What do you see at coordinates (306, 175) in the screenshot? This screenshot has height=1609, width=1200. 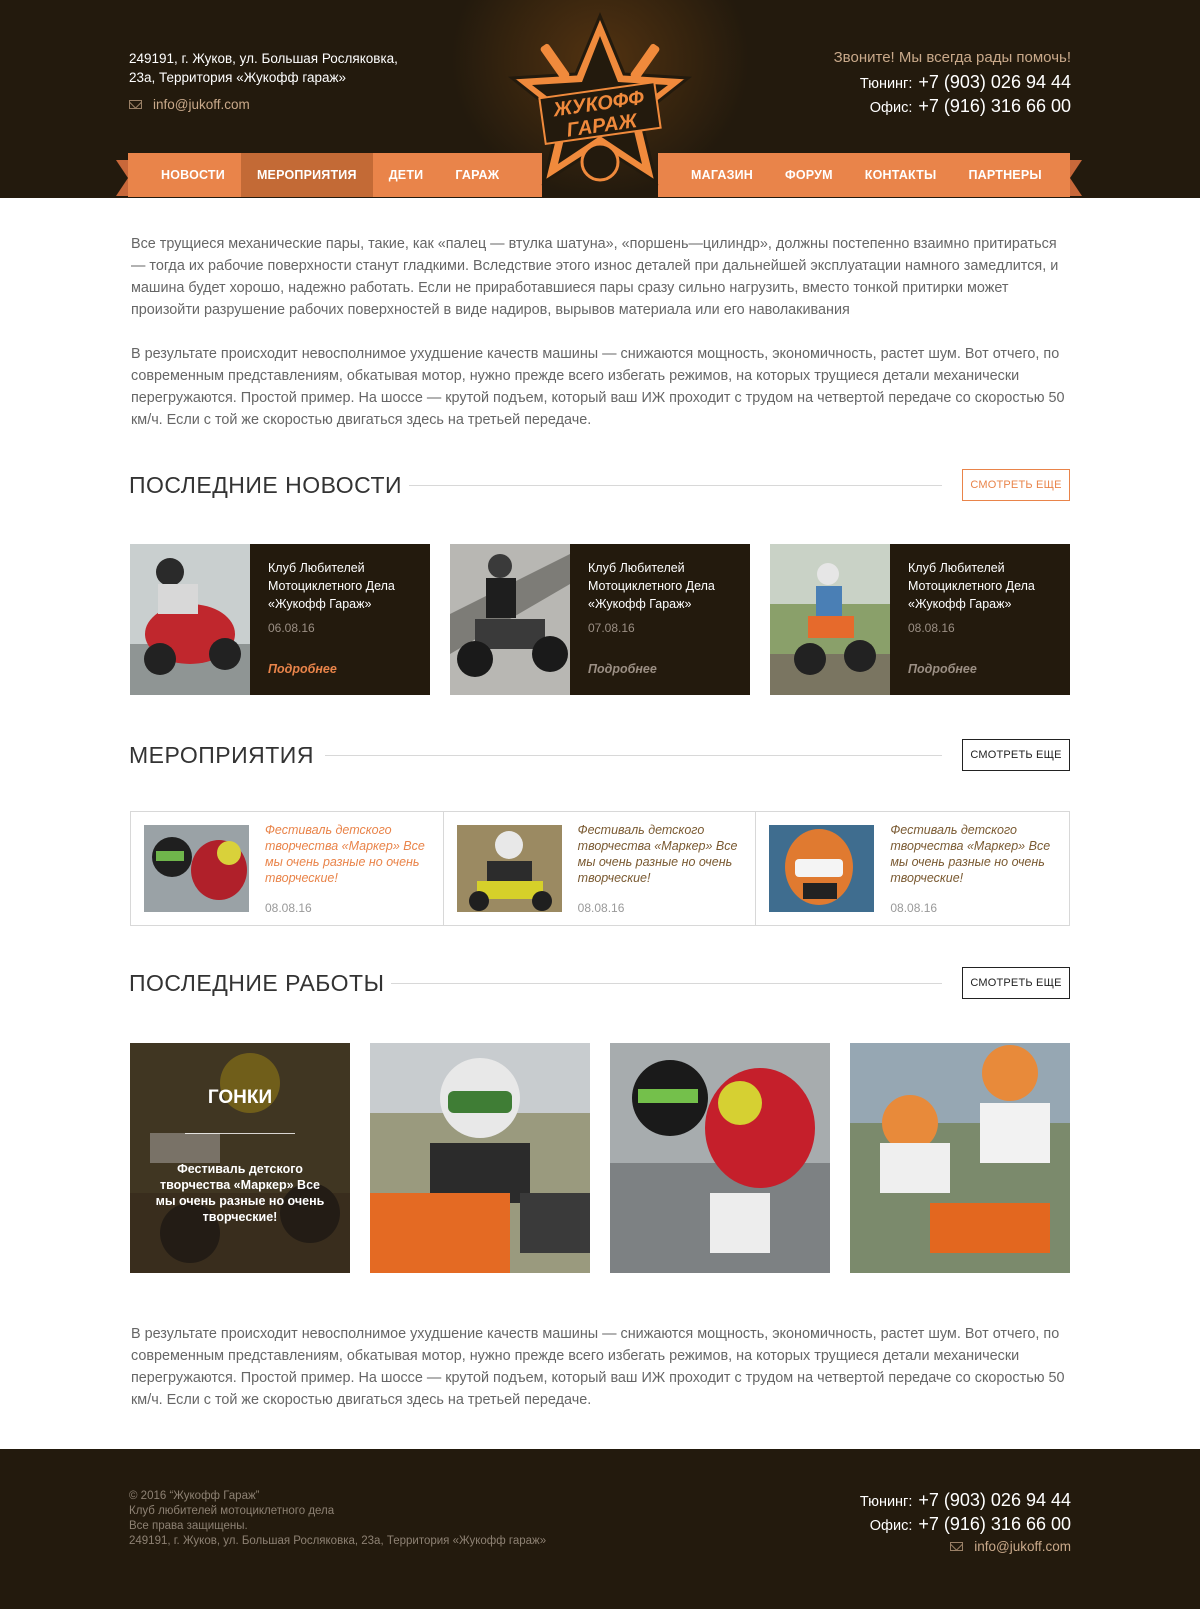 I see `nav-item-events: МЕРОПРИЯТИЯ` at bounding box center [306, 175].